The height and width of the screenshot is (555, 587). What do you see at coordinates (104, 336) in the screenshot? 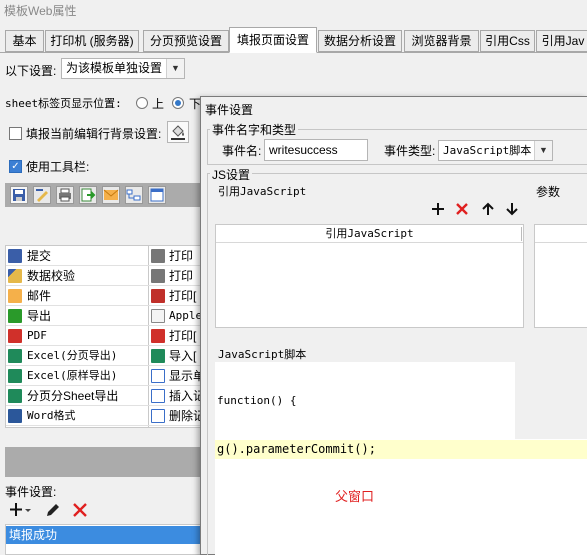
I see `list-item: PDF 打印[` at bounding box center [104, 336].